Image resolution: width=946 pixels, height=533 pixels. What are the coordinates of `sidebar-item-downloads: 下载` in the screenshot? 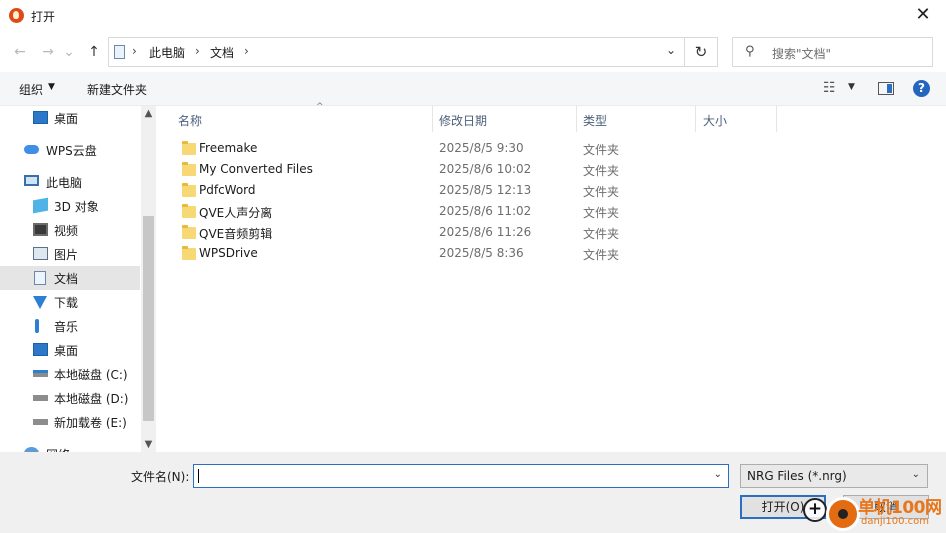 It's located at (70, 302).